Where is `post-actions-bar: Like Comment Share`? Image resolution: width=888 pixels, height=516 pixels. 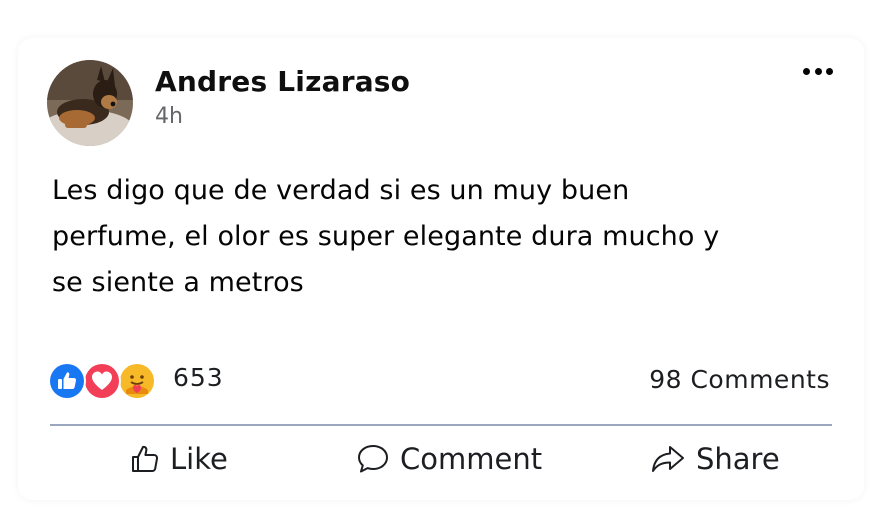
post-actions-bar: Like Comment Share is located at coordinates (441, 459).